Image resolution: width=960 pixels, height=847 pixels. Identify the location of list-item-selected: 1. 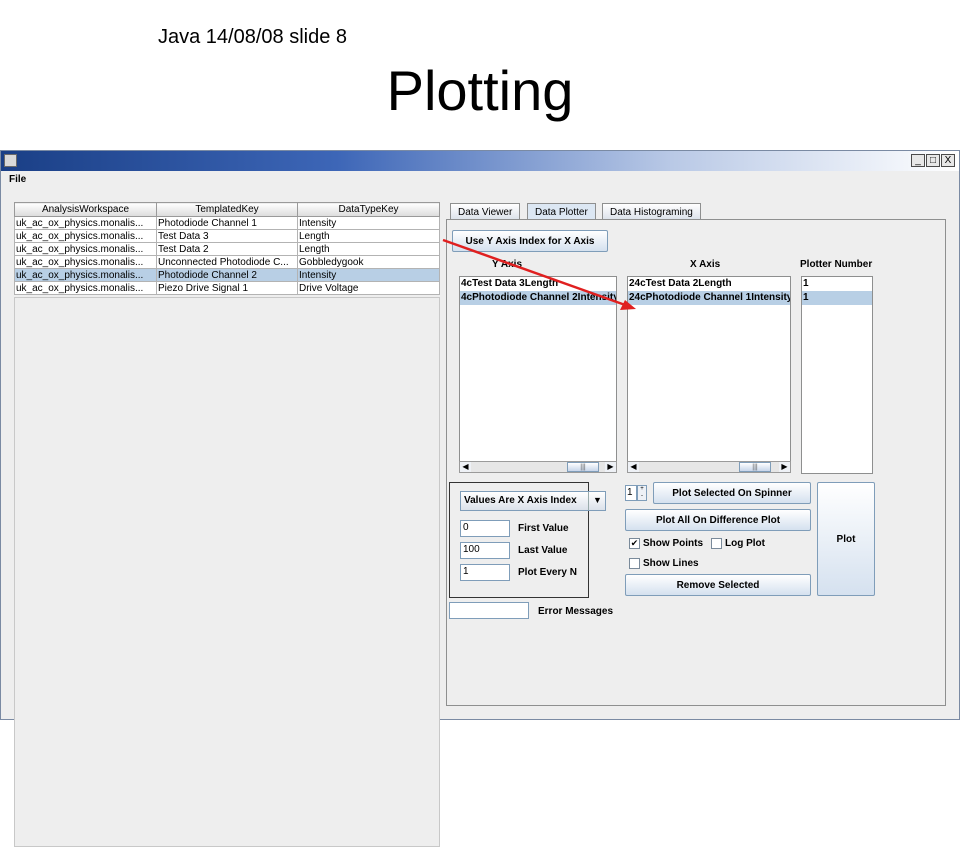
(837, 298).